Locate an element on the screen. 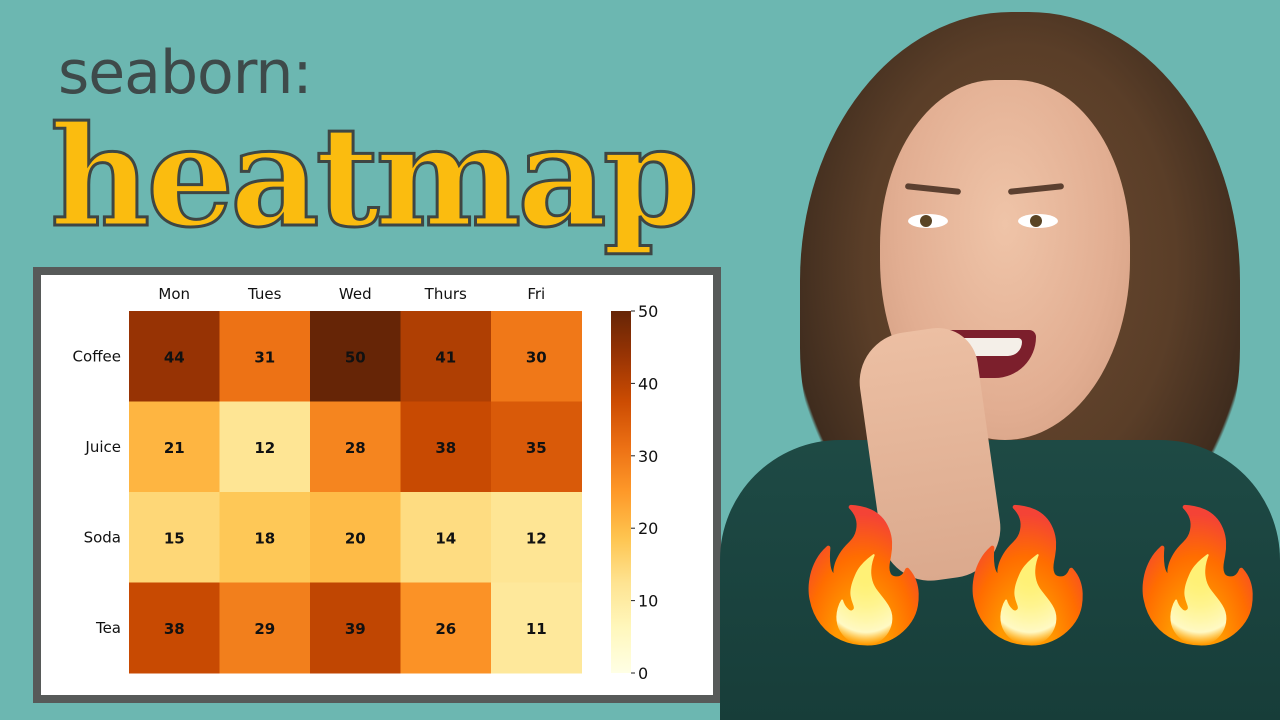  colorbar-tick-label: 0 is located at coordinates (643, 673).